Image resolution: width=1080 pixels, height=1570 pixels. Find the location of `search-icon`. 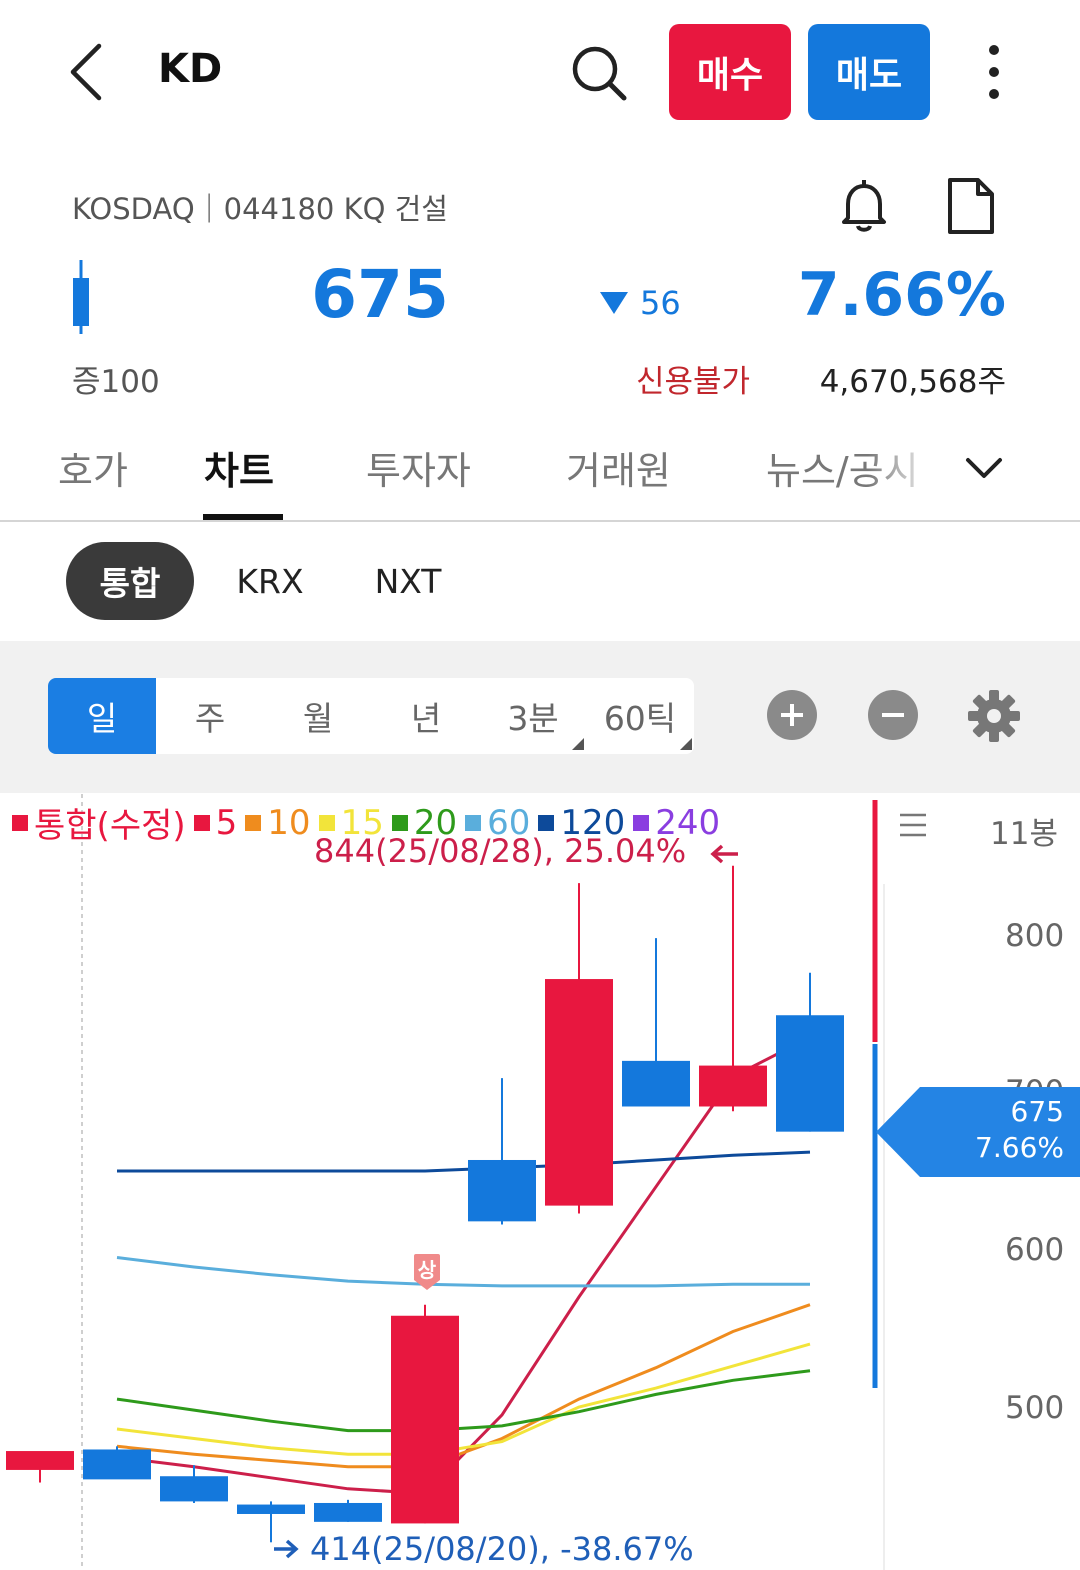

search-icon is located at coordinates (599, 73).